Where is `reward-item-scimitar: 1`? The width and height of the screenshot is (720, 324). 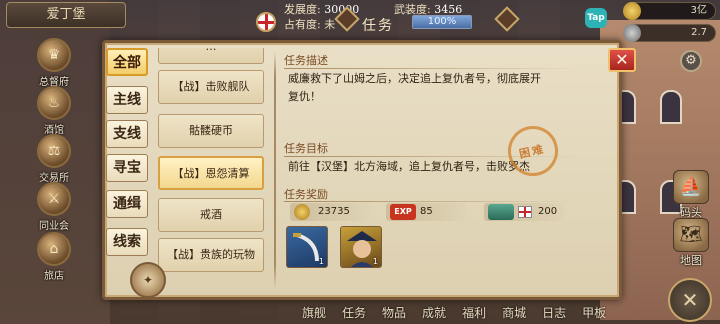
reward-item-scimitar: 1 is located at coordinates (307, 247).